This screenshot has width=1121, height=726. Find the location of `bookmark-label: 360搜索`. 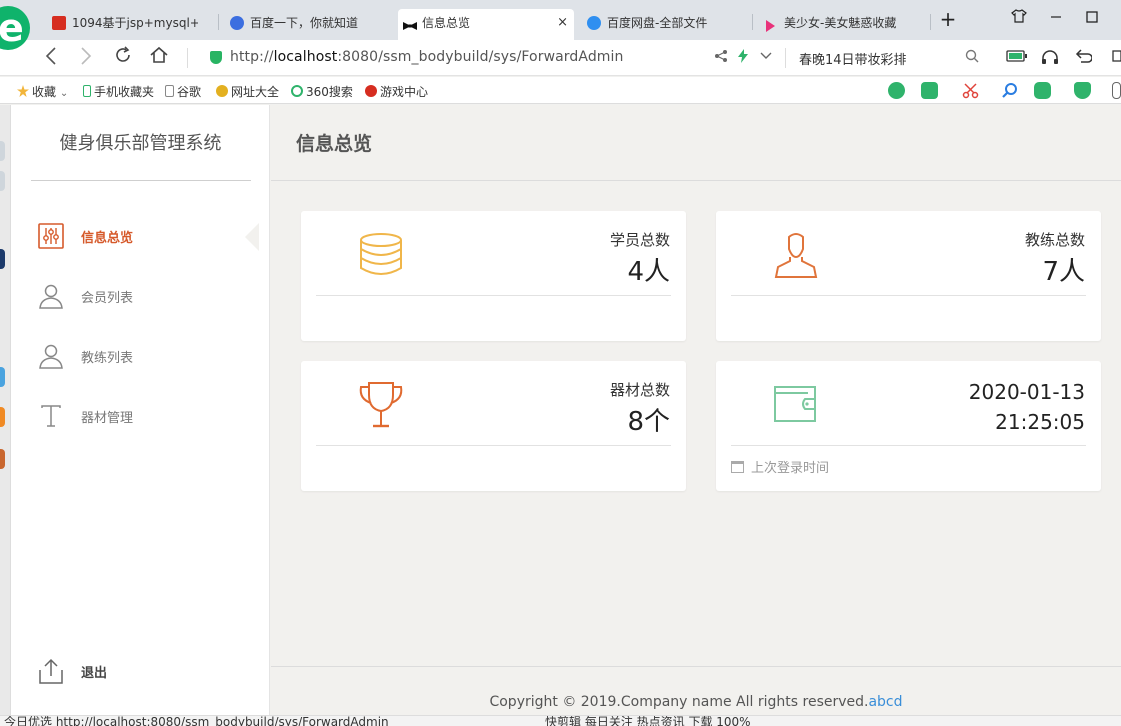

bookmark-label: 360搜索 is located at coordinates (329, 92).